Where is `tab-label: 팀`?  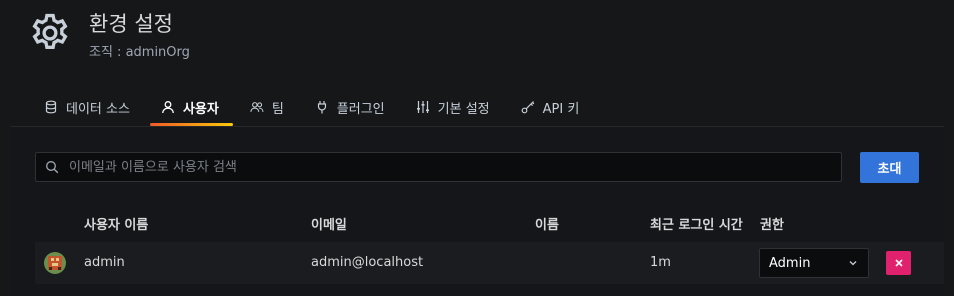
tab-label: 팀 is located at coordinates (277, 109).